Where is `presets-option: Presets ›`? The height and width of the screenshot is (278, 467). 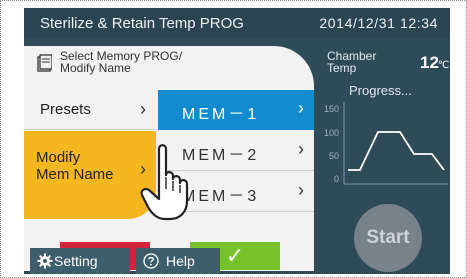
presets-option: Presets › is located at coordinates (90, 110).